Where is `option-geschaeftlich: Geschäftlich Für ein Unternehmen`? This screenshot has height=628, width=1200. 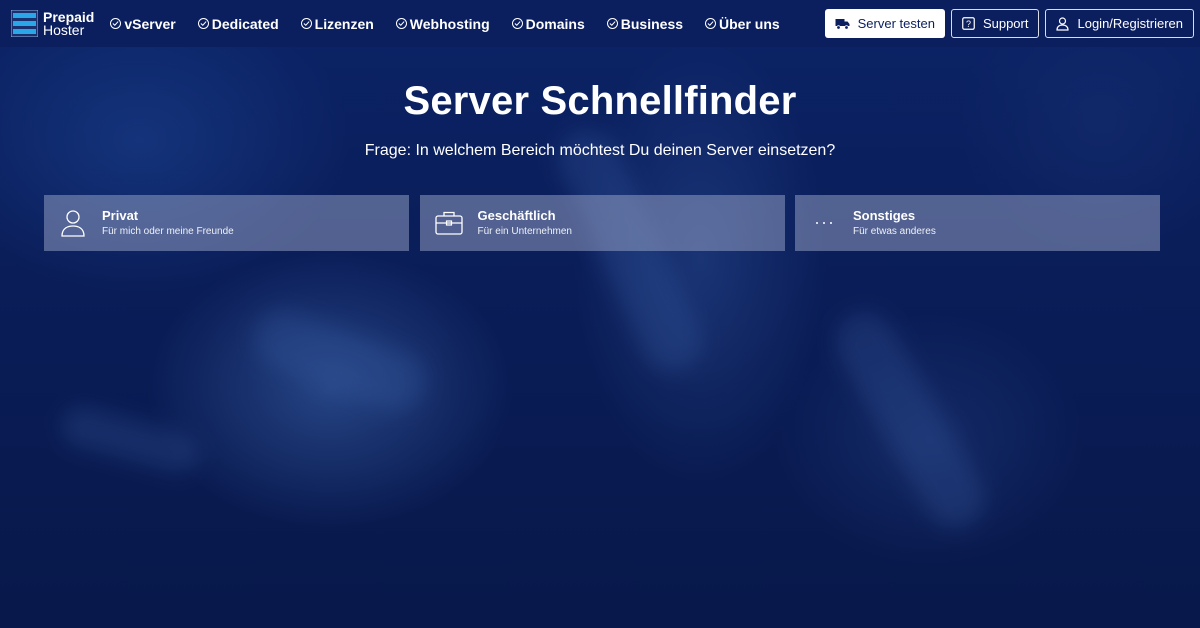
option-geschaeftlich: Geschäftlich Für ein Unternehmen is located at coordinates (602, 223).